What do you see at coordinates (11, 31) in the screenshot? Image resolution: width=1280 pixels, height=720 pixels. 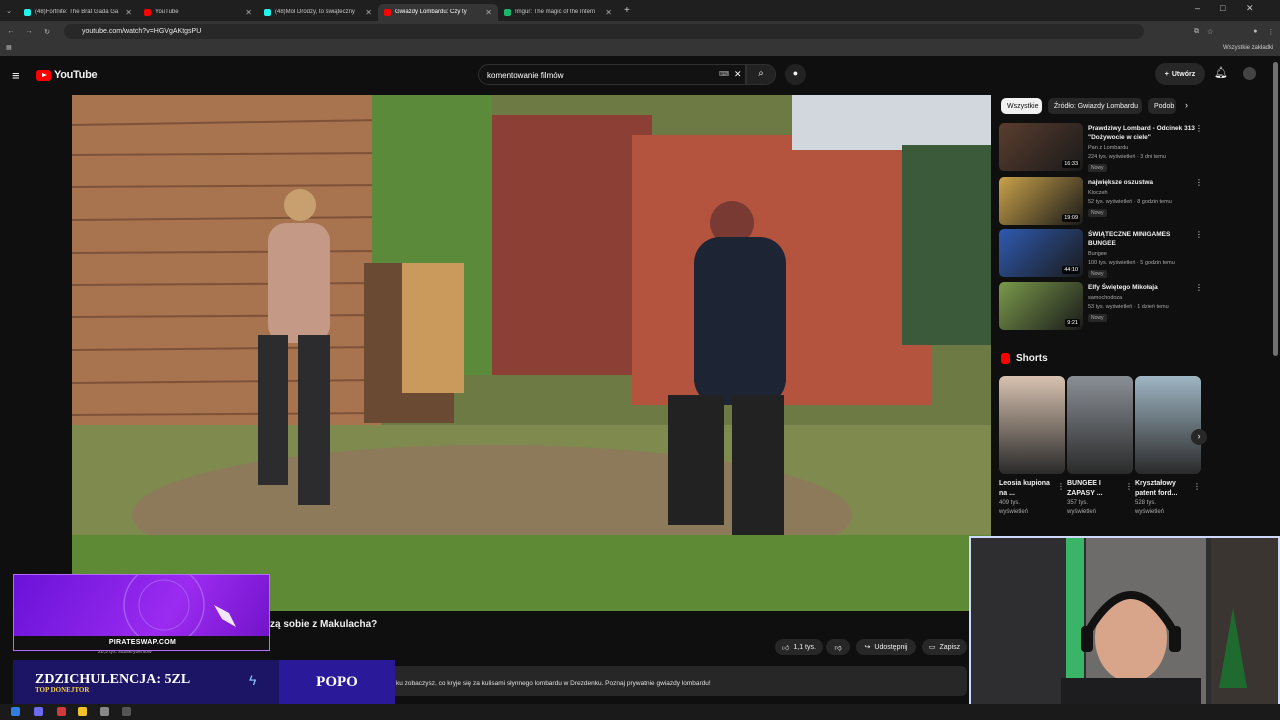 I see `back-icon: ←` at bounding box center [11, 31].